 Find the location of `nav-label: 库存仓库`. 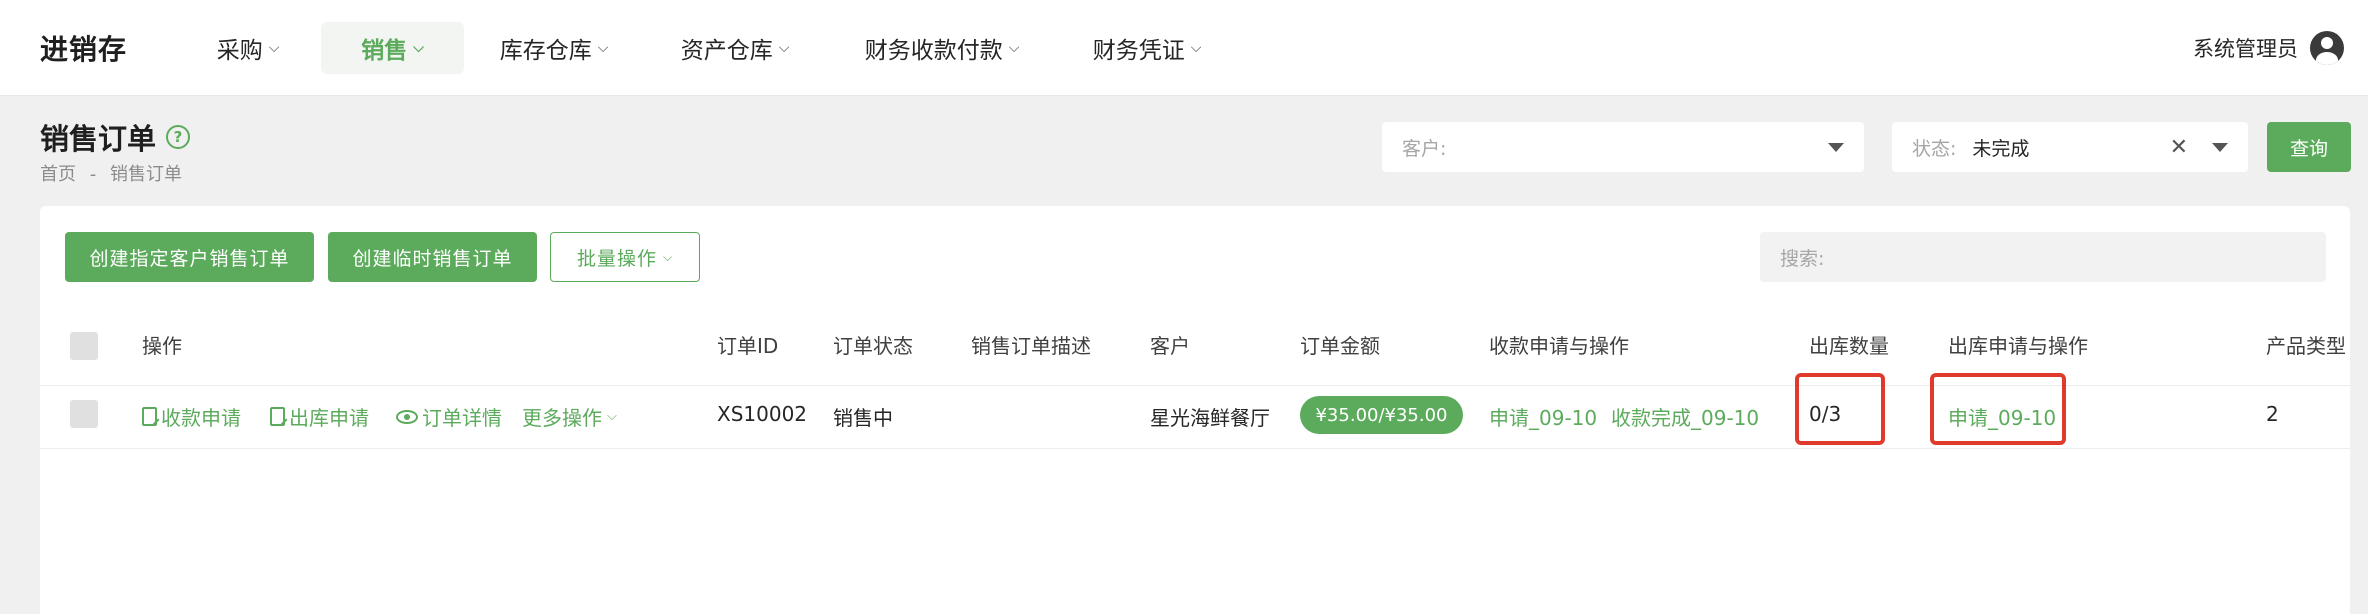

nav-label: 库存仓库 is located at coordinates (545, 51).